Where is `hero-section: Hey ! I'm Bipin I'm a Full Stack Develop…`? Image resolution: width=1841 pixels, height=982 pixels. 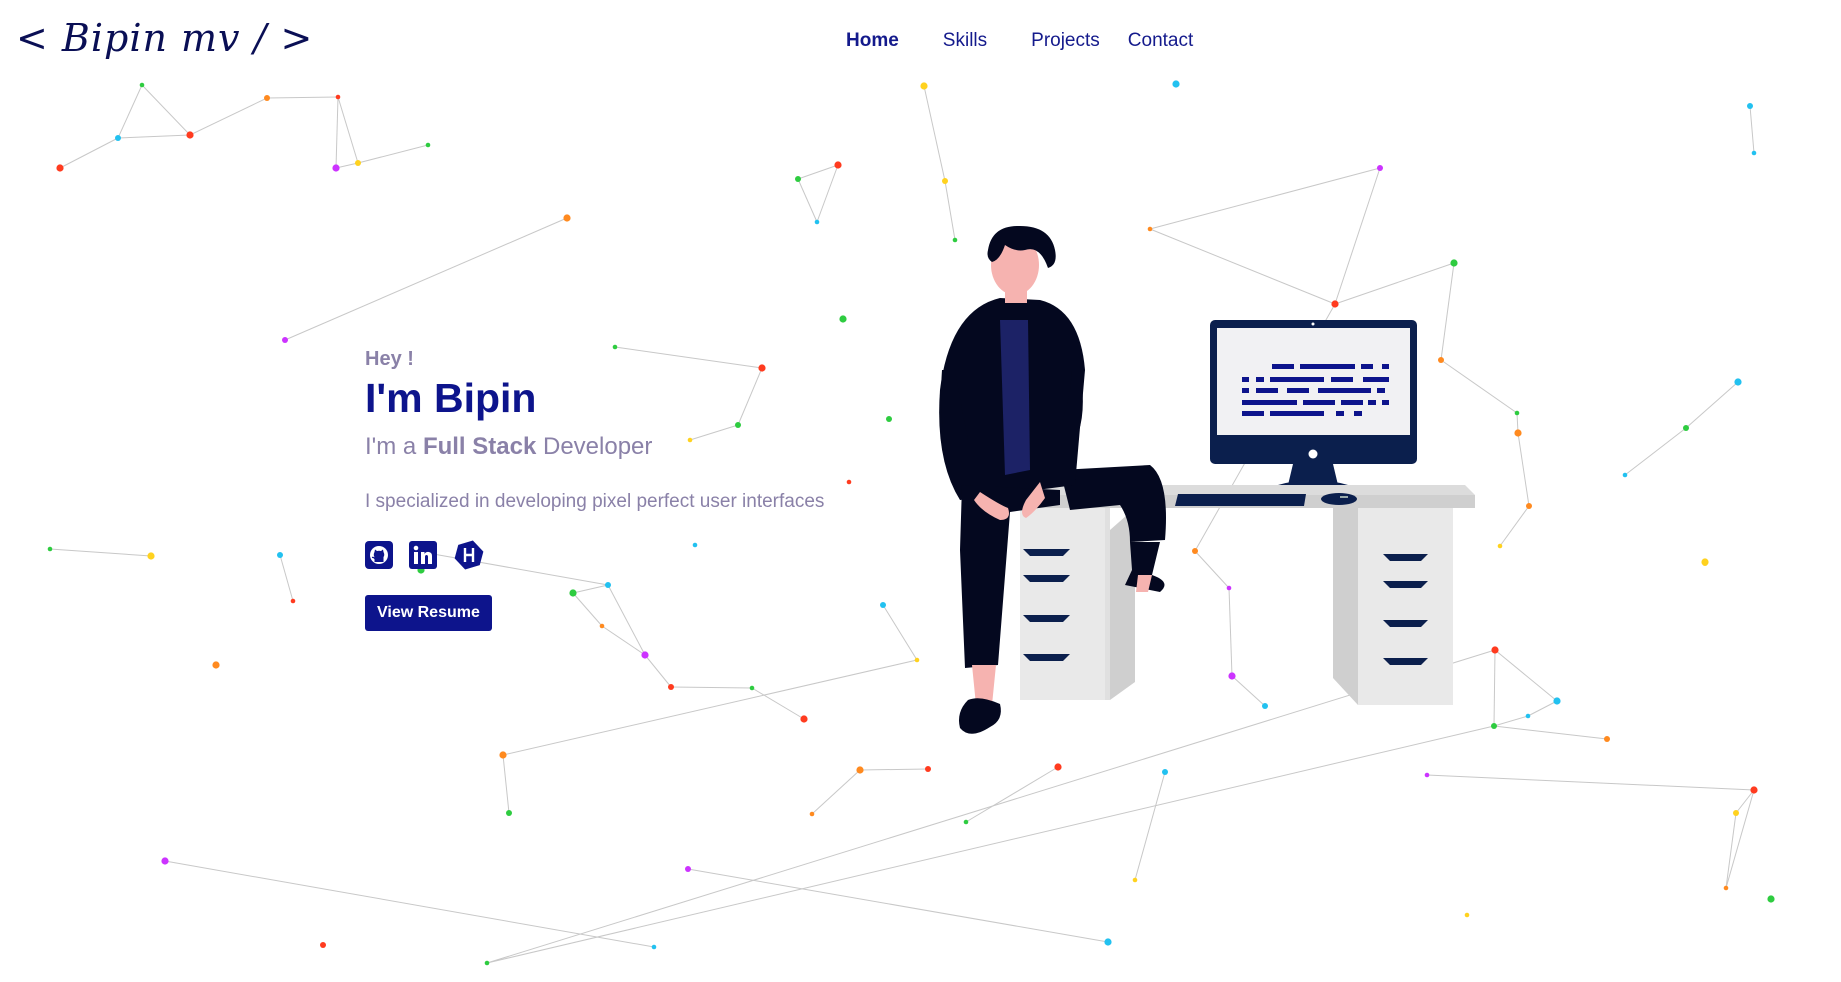 hero-section: Hey ! I'm Bipin I'm a Full Stack Develop… is located at coordinates (625, 489).